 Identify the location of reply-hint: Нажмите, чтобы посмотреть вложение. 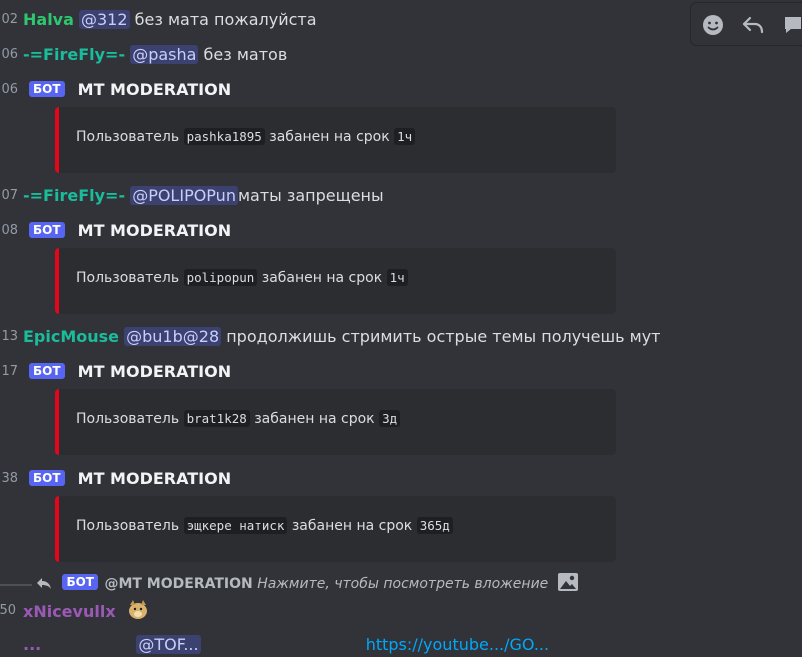
(403, 584).